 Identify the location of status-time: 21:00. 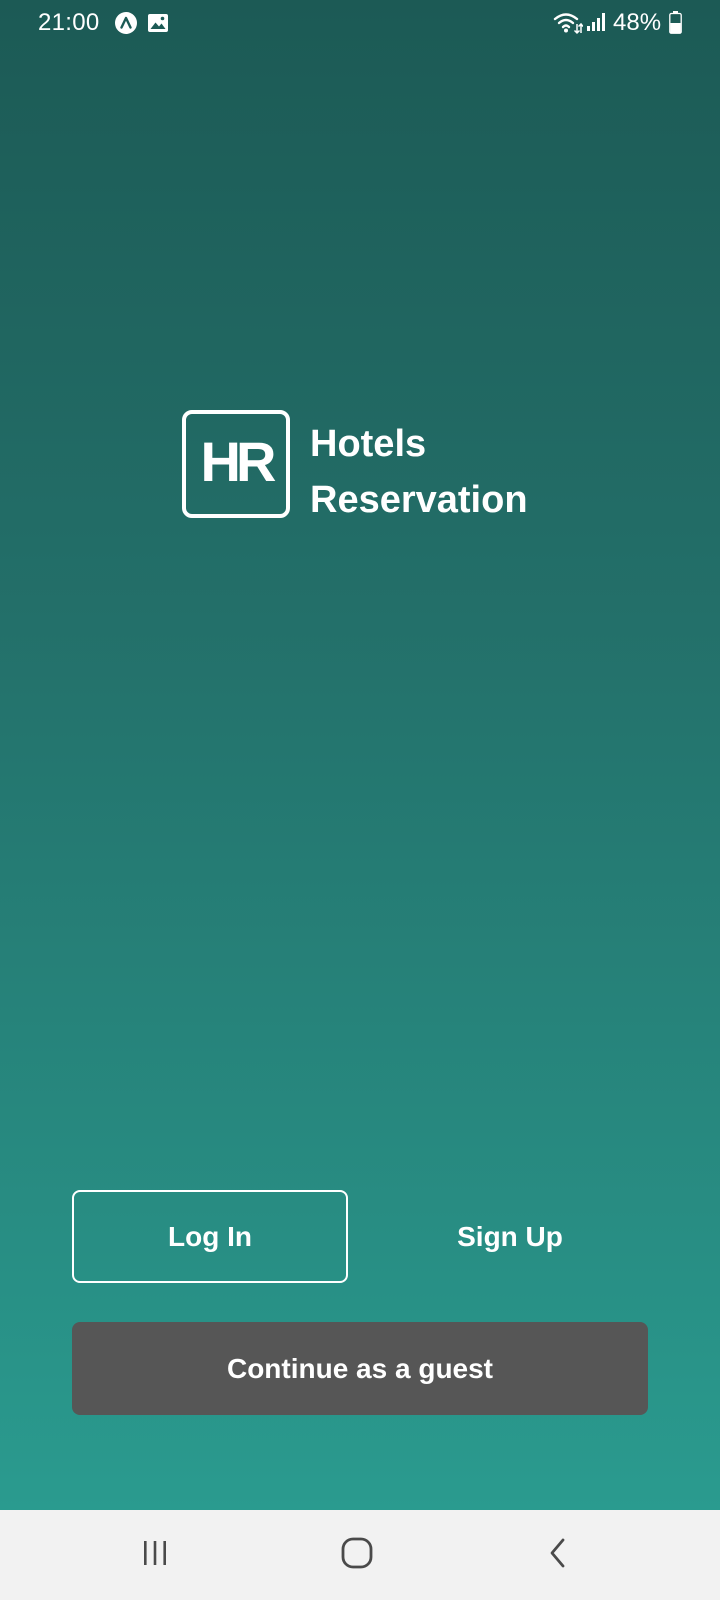
(69, 22).